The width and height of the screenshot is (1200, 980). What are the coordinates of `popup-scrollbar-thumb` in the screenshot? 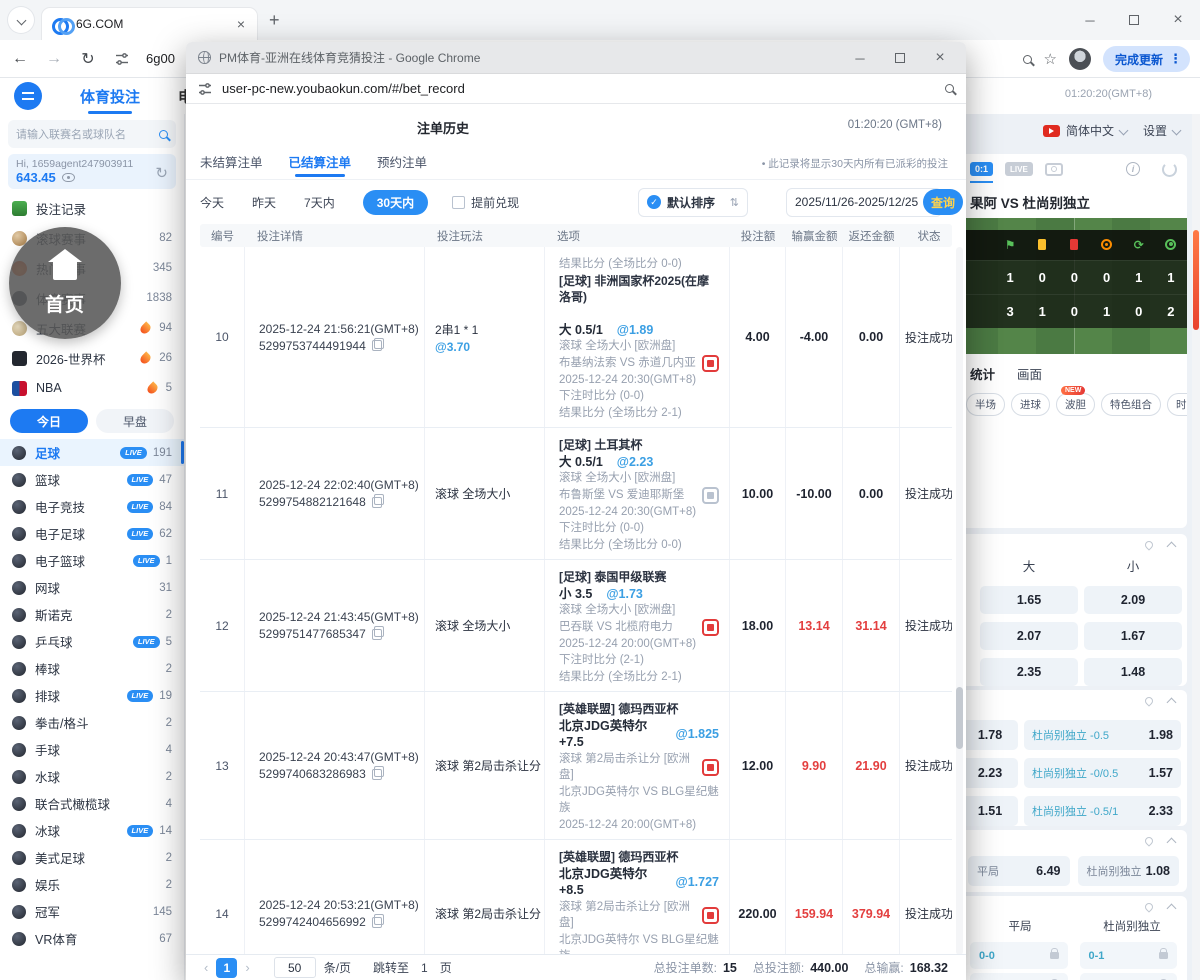 It's located at (959, 718).